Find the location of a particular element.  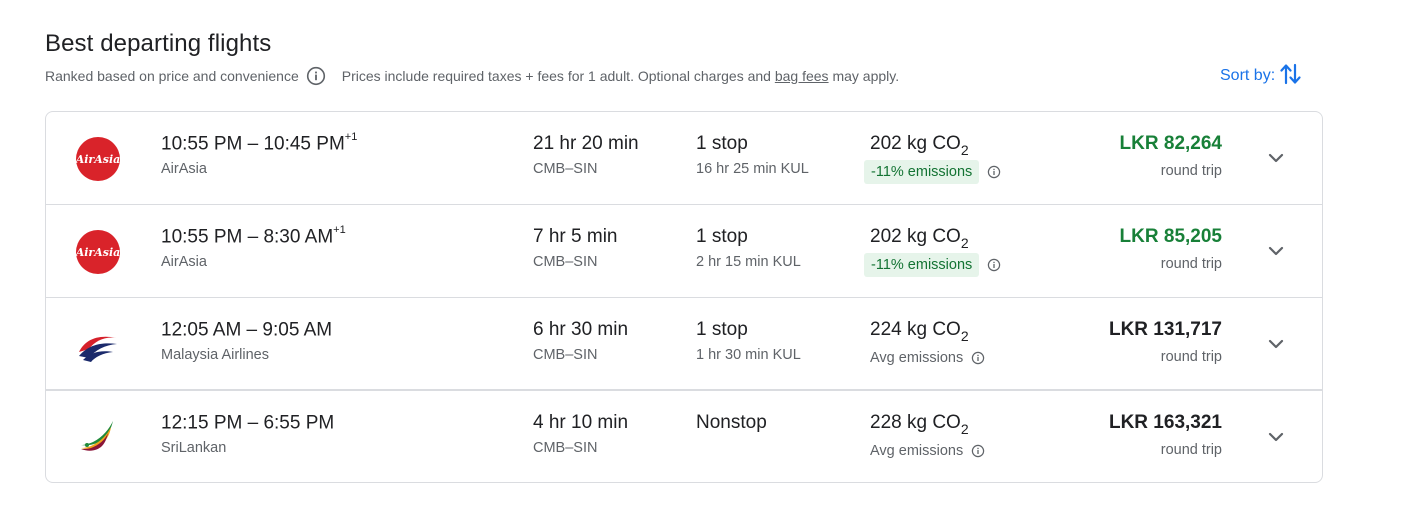

flight-times: 12:15 PM – 6:55 PM is located at coordinates (248, 423).